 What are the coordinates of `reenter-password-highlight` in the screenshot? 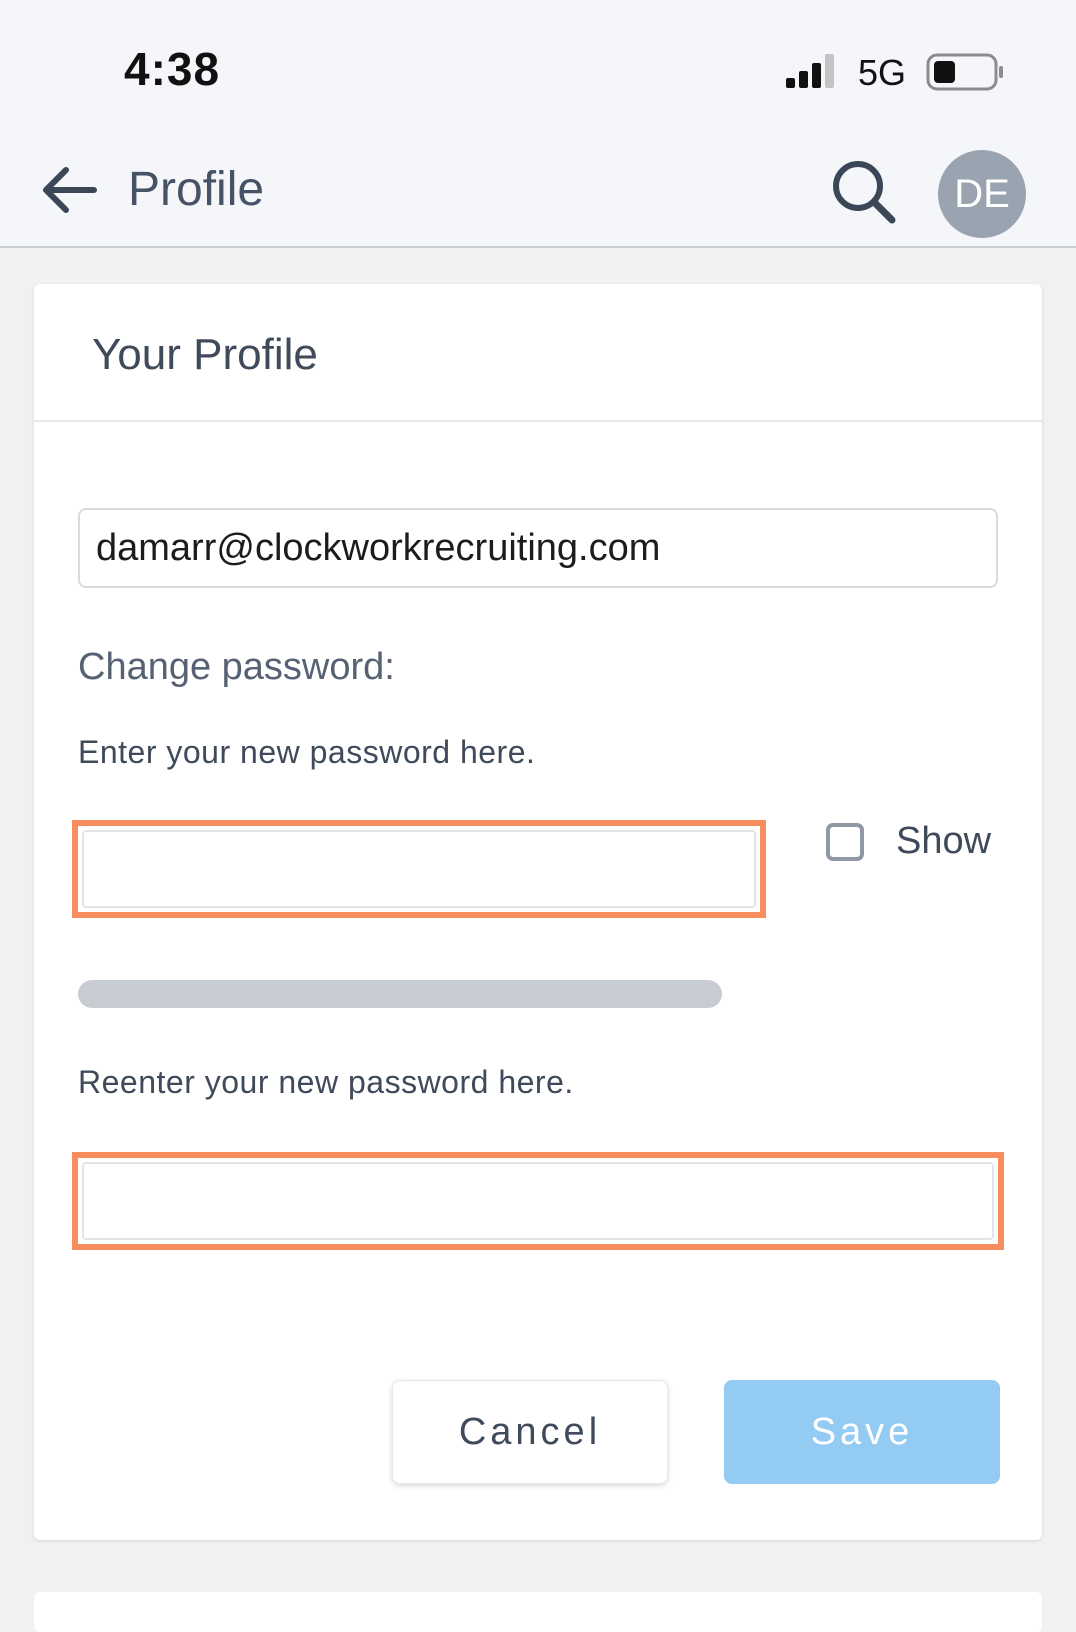 It's located at (538, 1201).